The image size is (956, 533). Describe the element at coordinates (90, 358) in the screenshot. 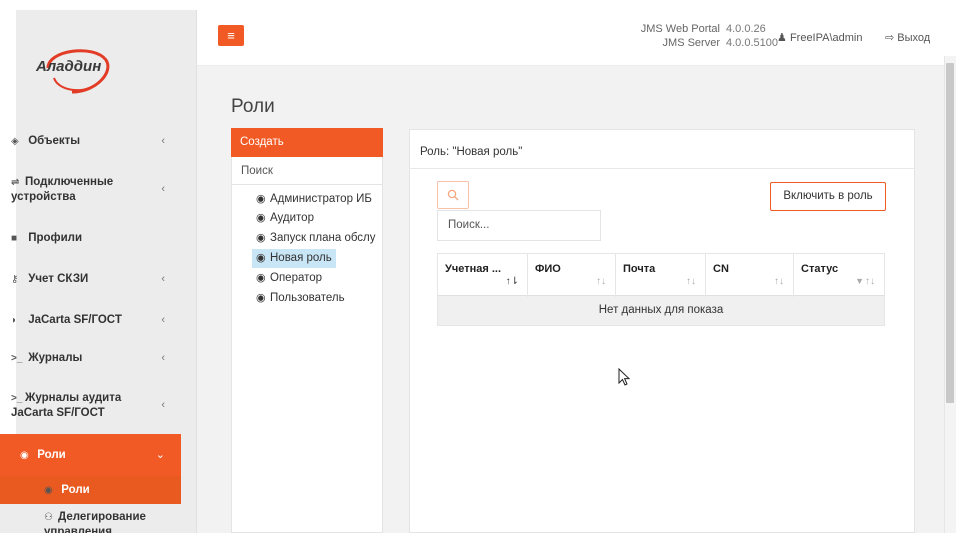

I see `sidebar-item-logs: >_ Журналы ‹` at that location.